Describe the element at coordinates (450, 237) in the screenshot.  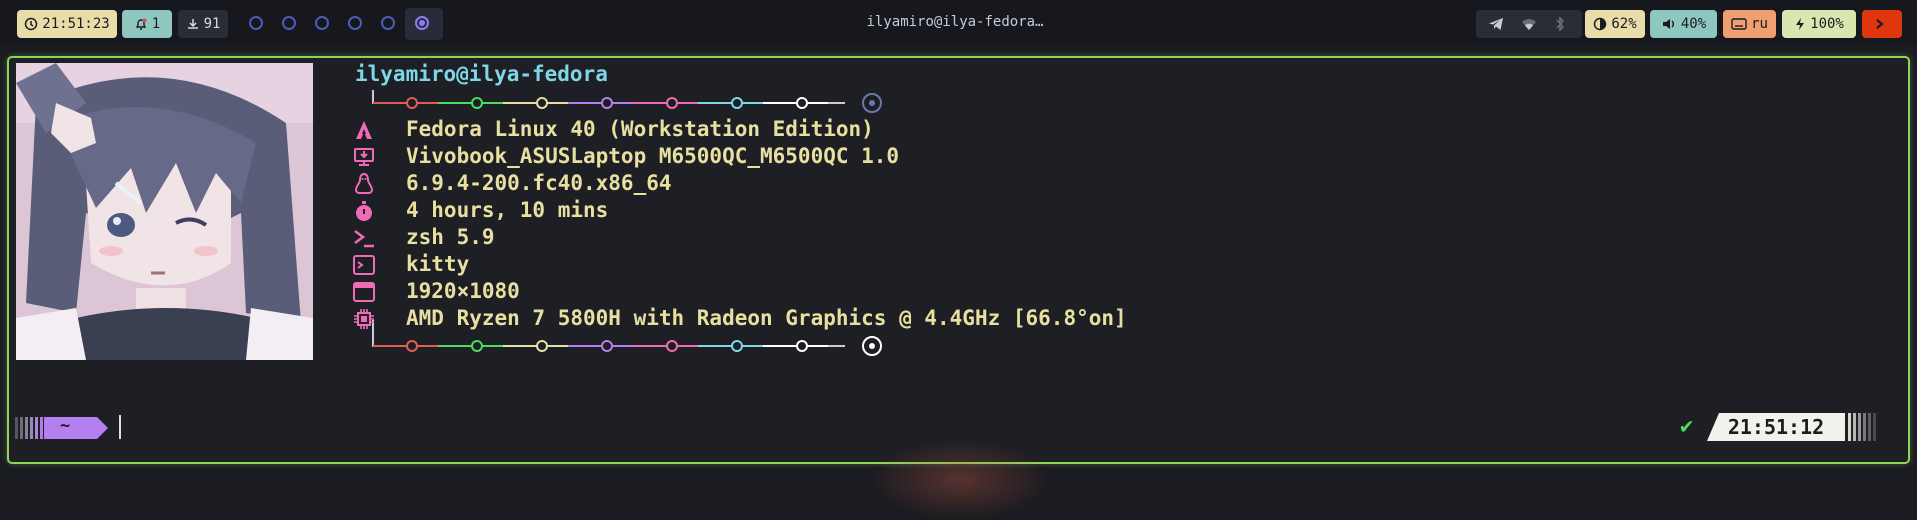
I see `shell-value: zsh 5.9` at that location.